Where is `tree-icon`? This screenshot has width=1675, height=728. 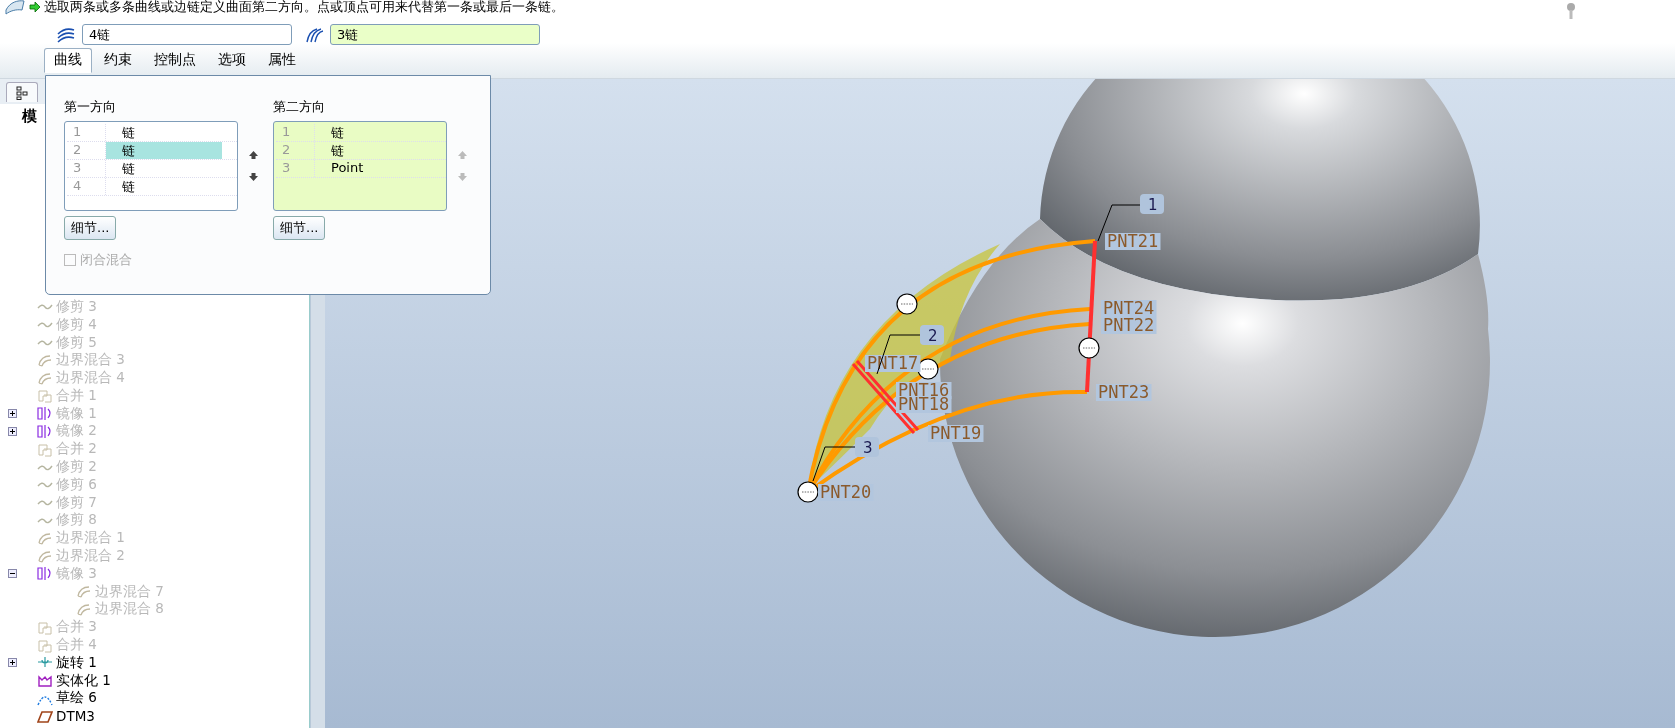 tree-icon is located at coordinates (22, 92).